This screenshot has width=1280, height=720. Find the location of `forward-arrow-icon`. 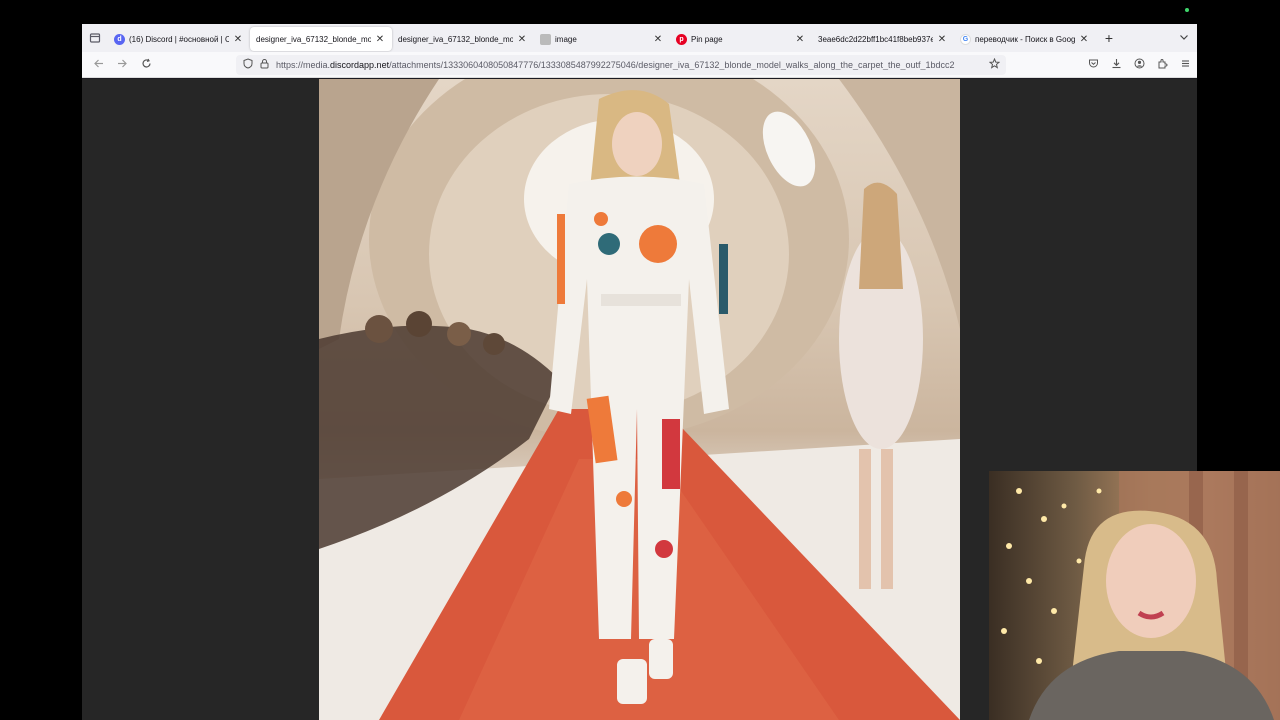

forward-arrow-icon is located at coordinates (122, 65).